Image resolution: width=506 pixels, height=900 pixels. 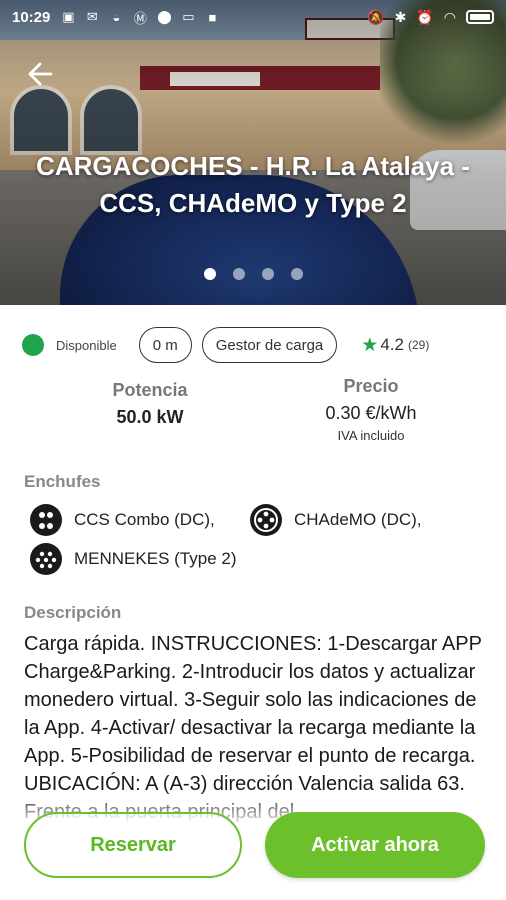 I want to click on power-label: Potencia, so click(x=150, y=390).